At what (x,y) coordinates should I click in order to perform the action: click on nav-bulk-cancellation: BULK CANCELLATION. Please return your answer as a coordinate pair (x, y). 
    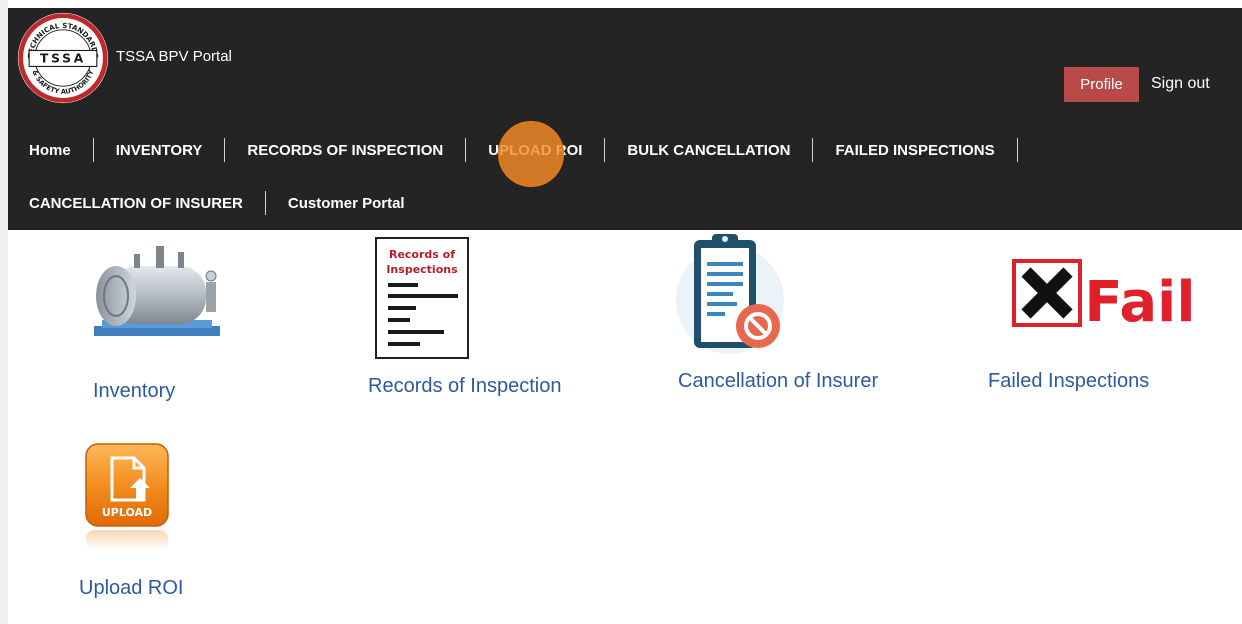
    Looking at the image, I should click on (708, 150).